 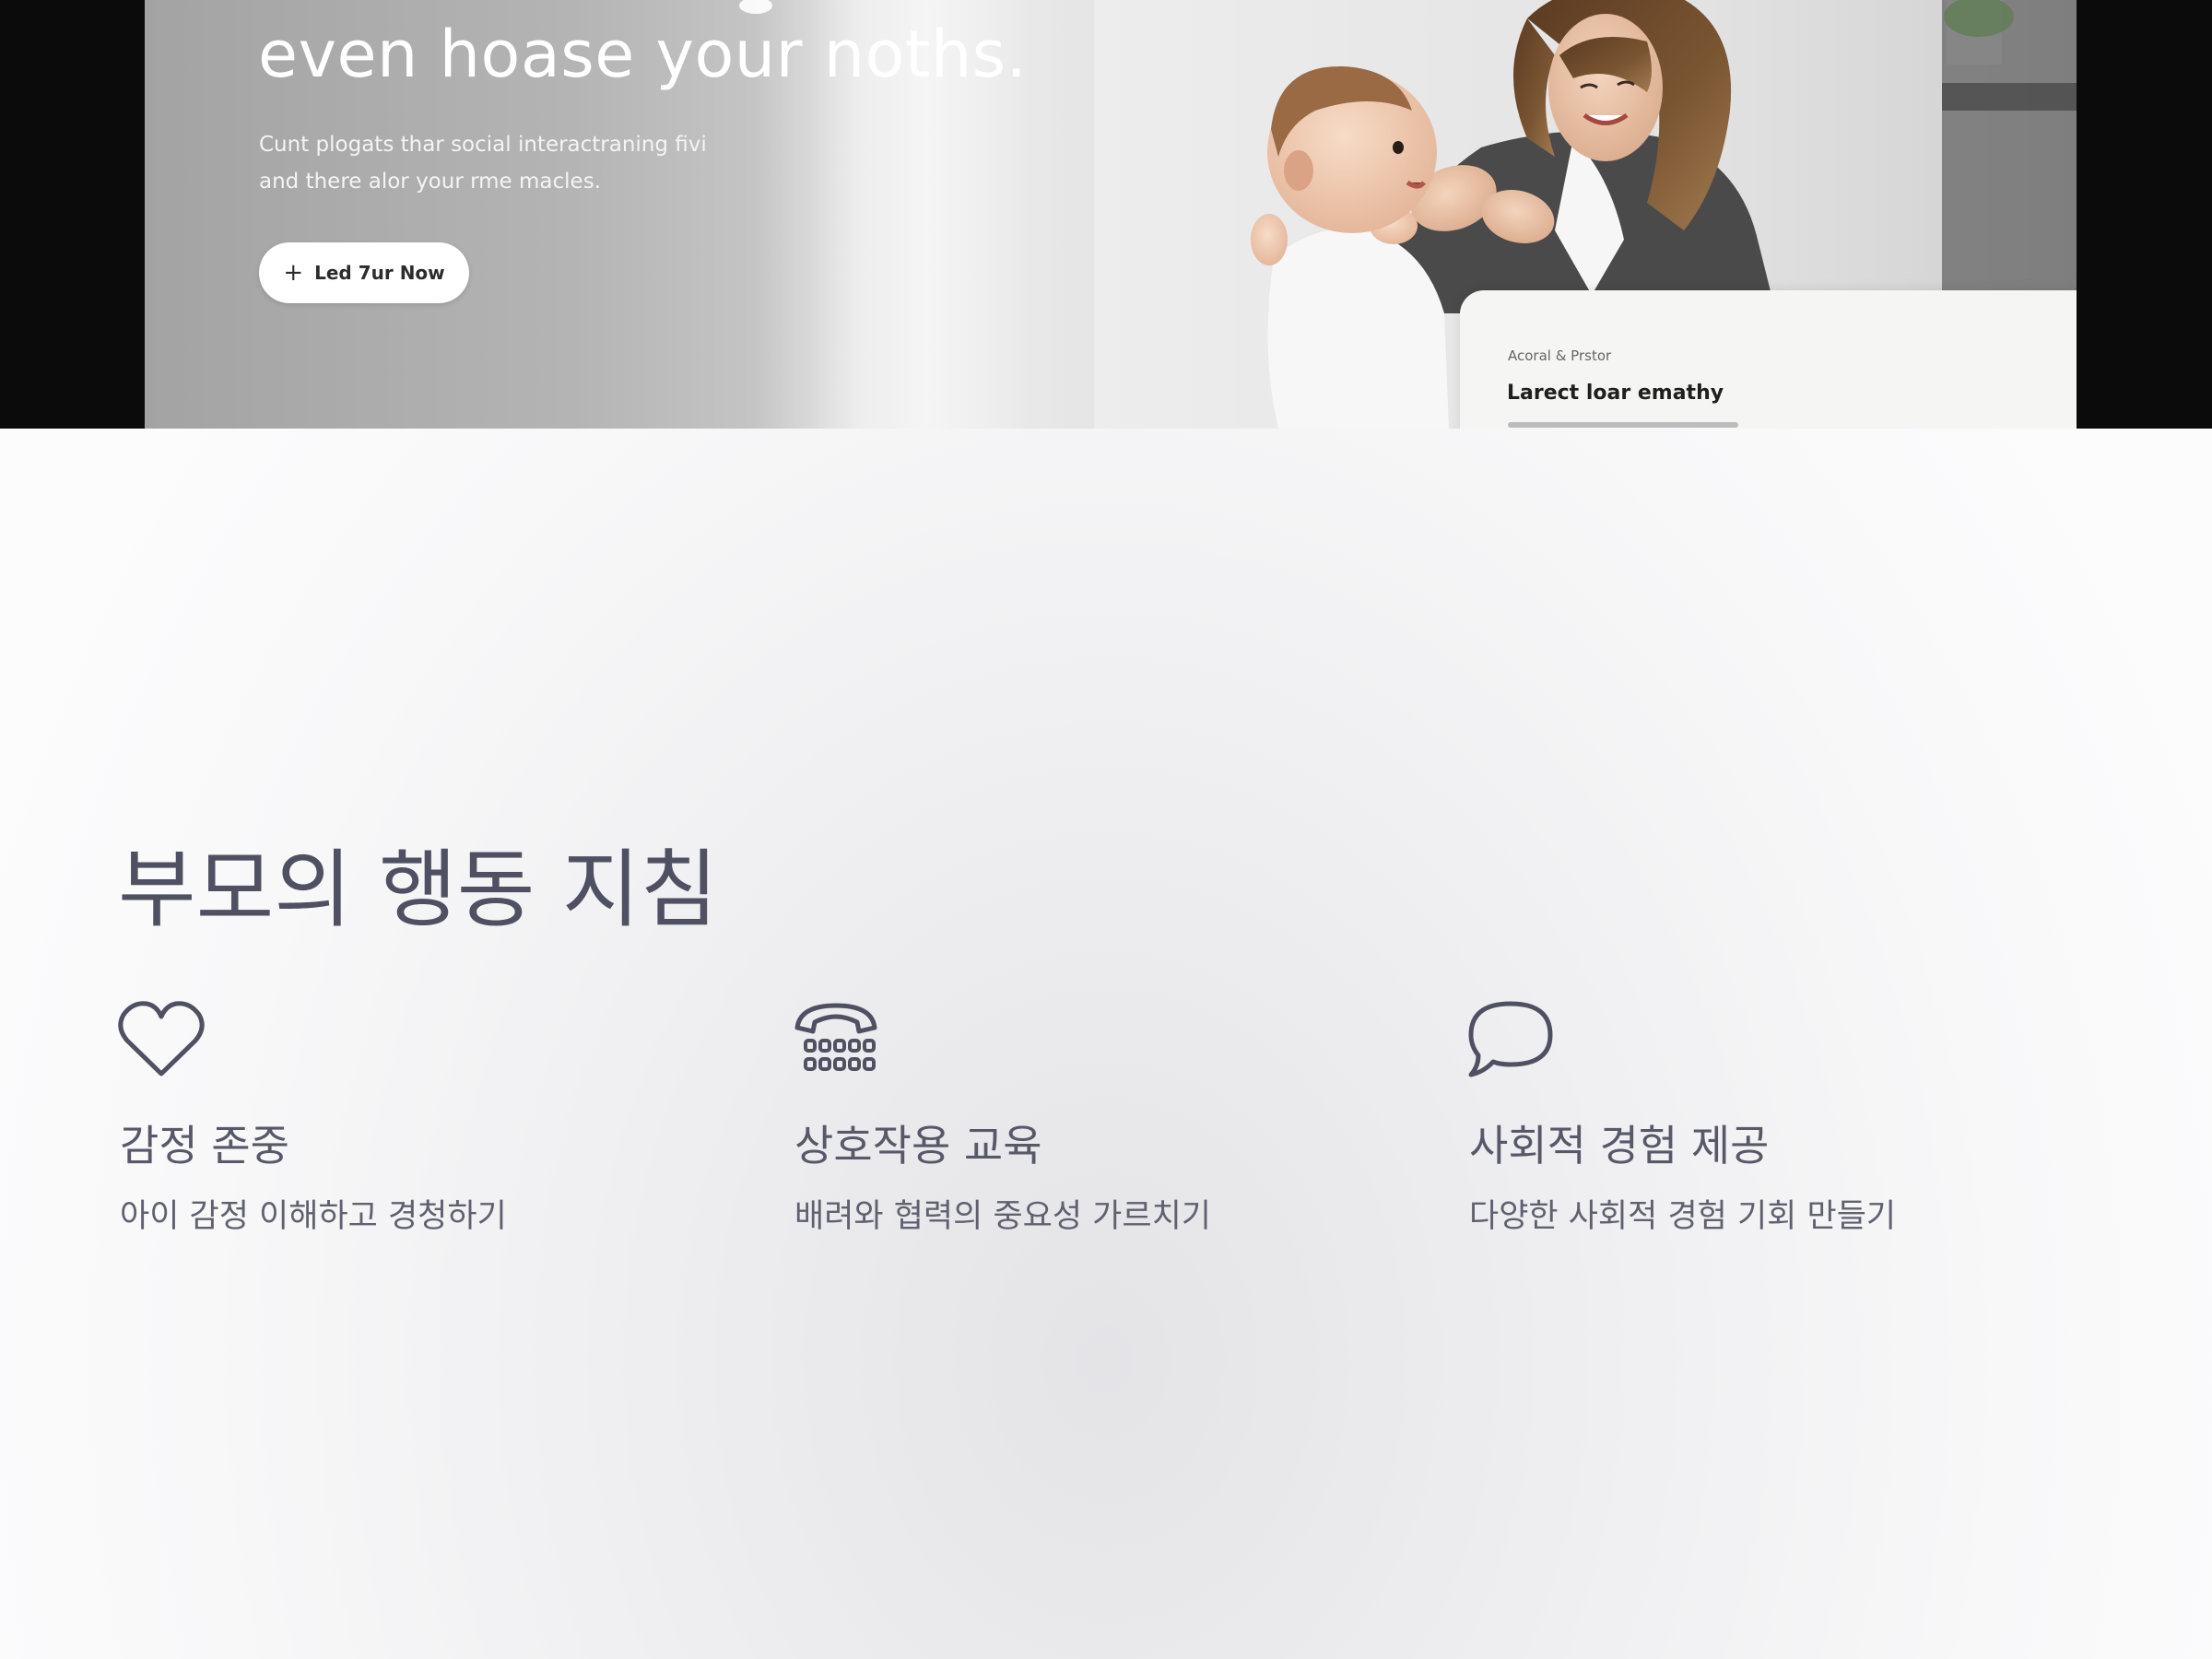 I want to click on hero-subtitle-line-2: and there alor your rme macles., so click(x=430, y=182).